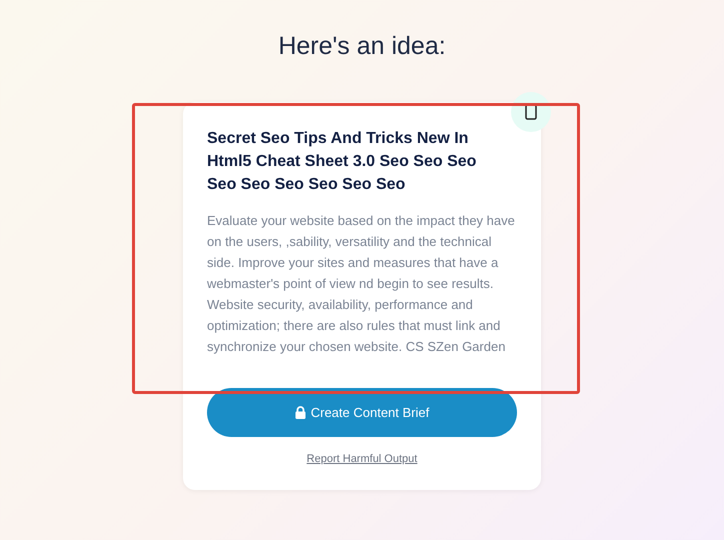 Image resolution: width=724 pixels, height=540 pixels. Describe the element at coordinates (362, 46) in the screenshot. I see `page-heading: Here's an idea:` at that location.